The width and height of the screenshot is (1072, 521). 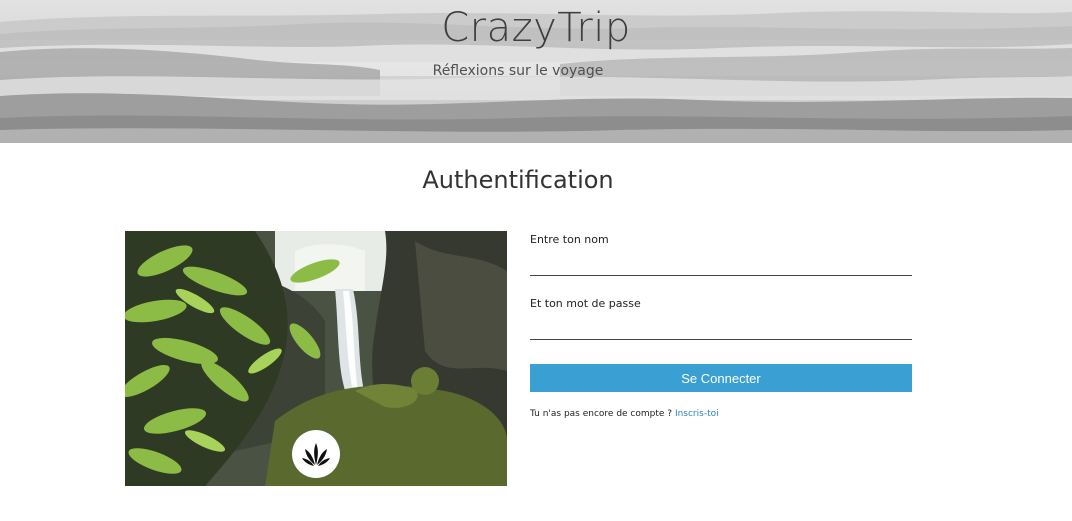 I want to click on username-input, so click(x=721, y=262).